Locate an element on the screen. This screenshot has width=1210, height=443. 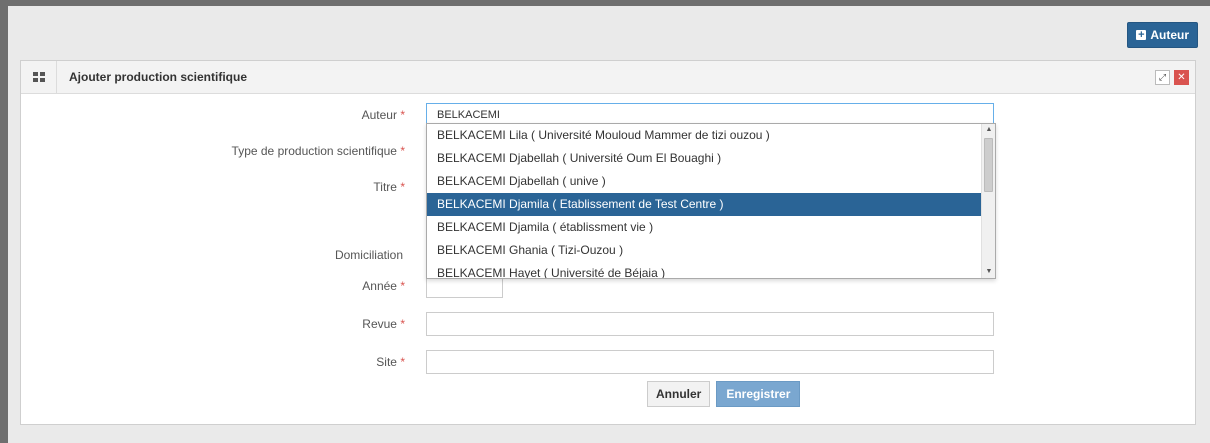
autocomplete-option: BELKACEMI Ghania ( Tizi-Ouzou ) is located at coordinates (704, 250).